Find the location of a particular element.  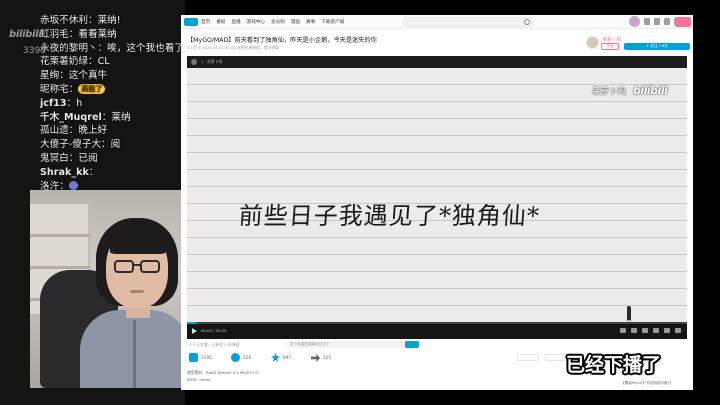

chat-text: 莱纳 is located at coordinates (121, 117).